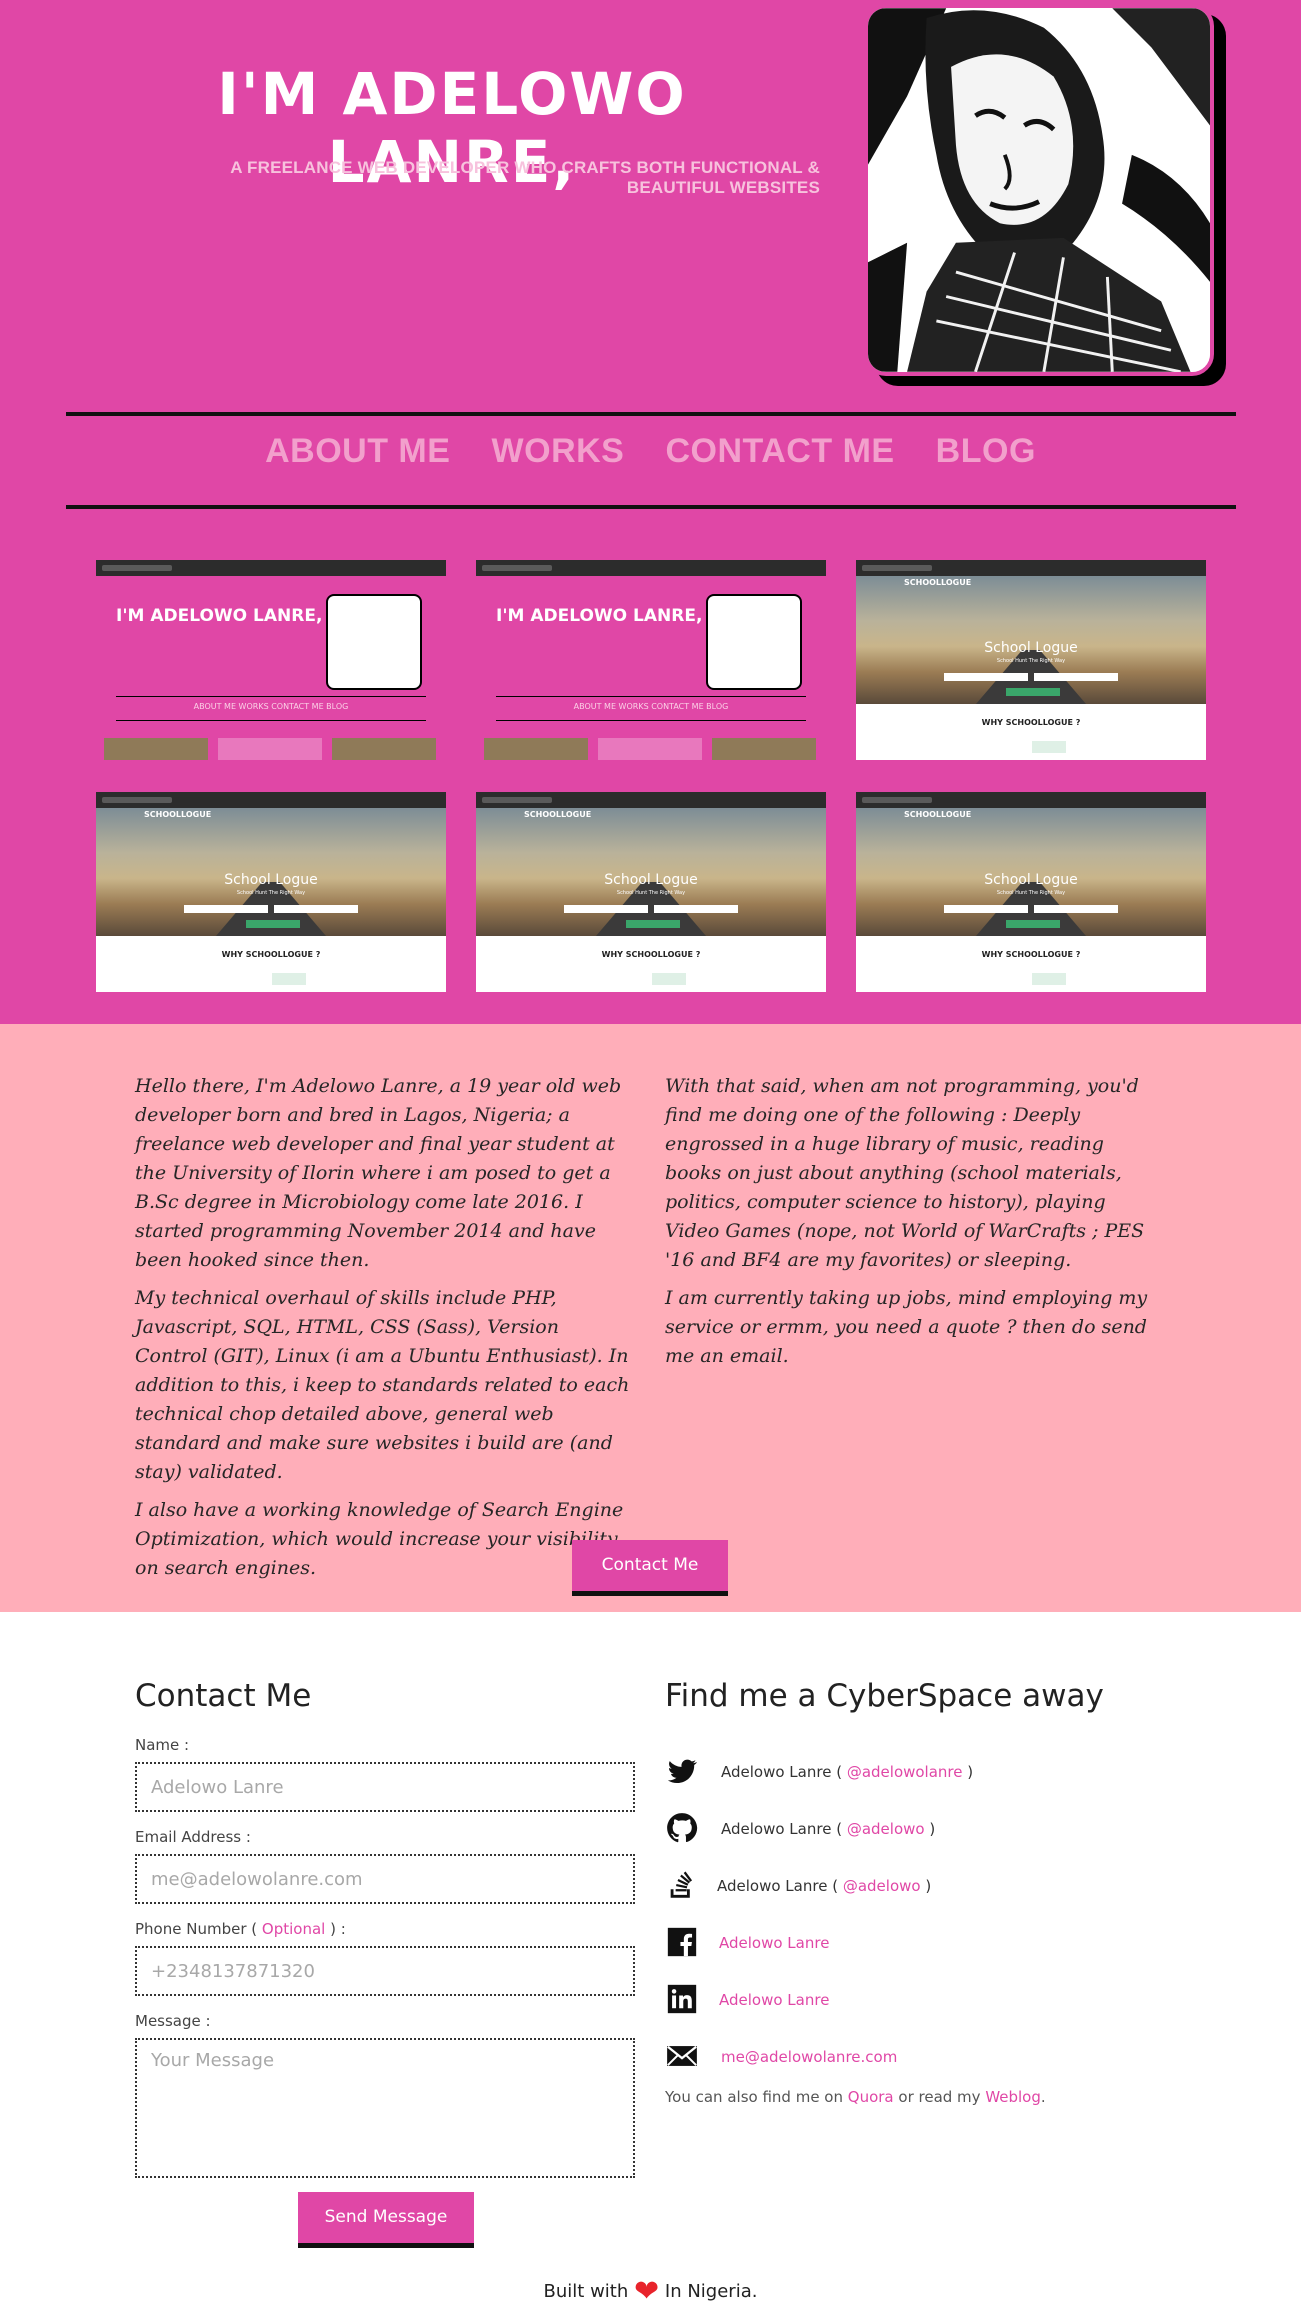 This screenshot has width=1301, height=2307. I want to click on email-input, so click(385, 1879).